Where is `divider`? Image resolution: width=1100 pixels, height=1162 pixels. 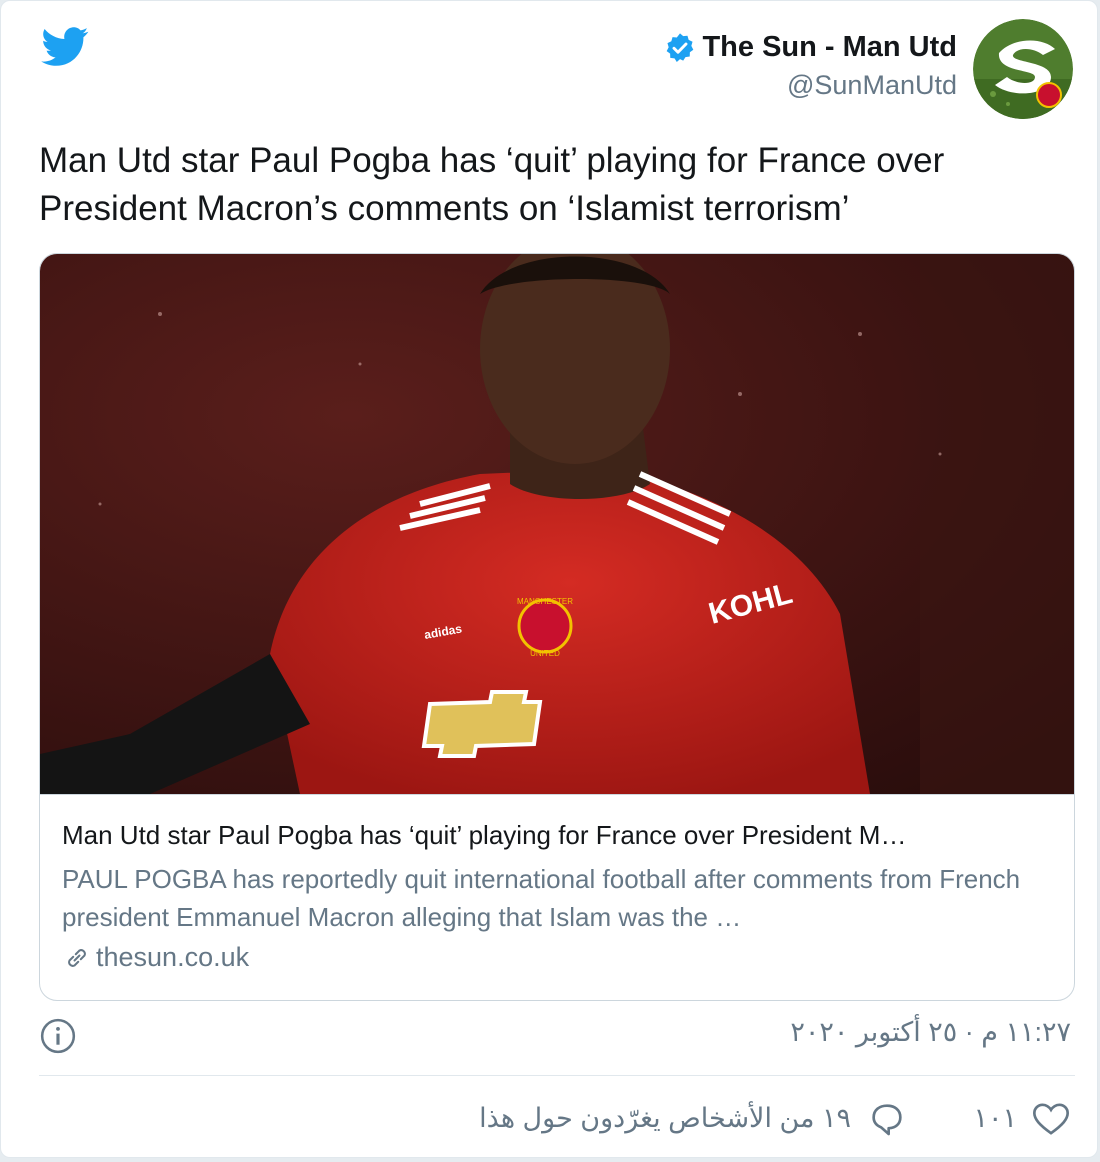
divider is located at coordinates (557, 1075).